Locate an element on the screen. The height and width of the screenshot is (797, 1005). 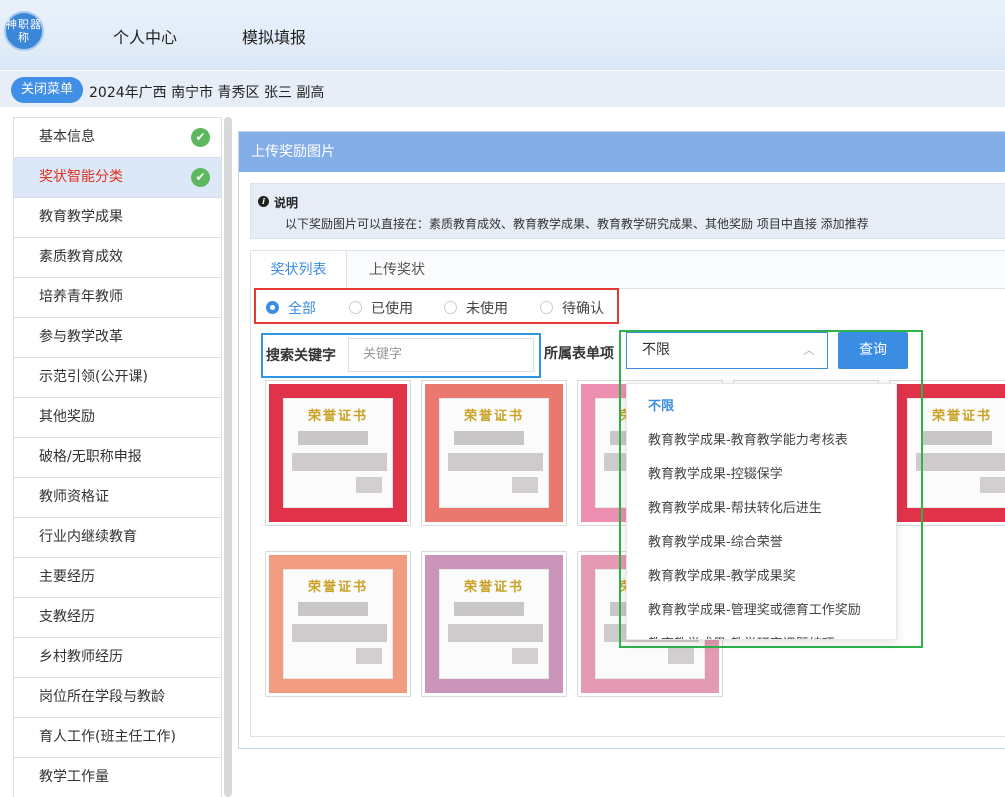
sidebar-item-label: 岗位所在学段与教龄 is located at coordinates (102, 697).